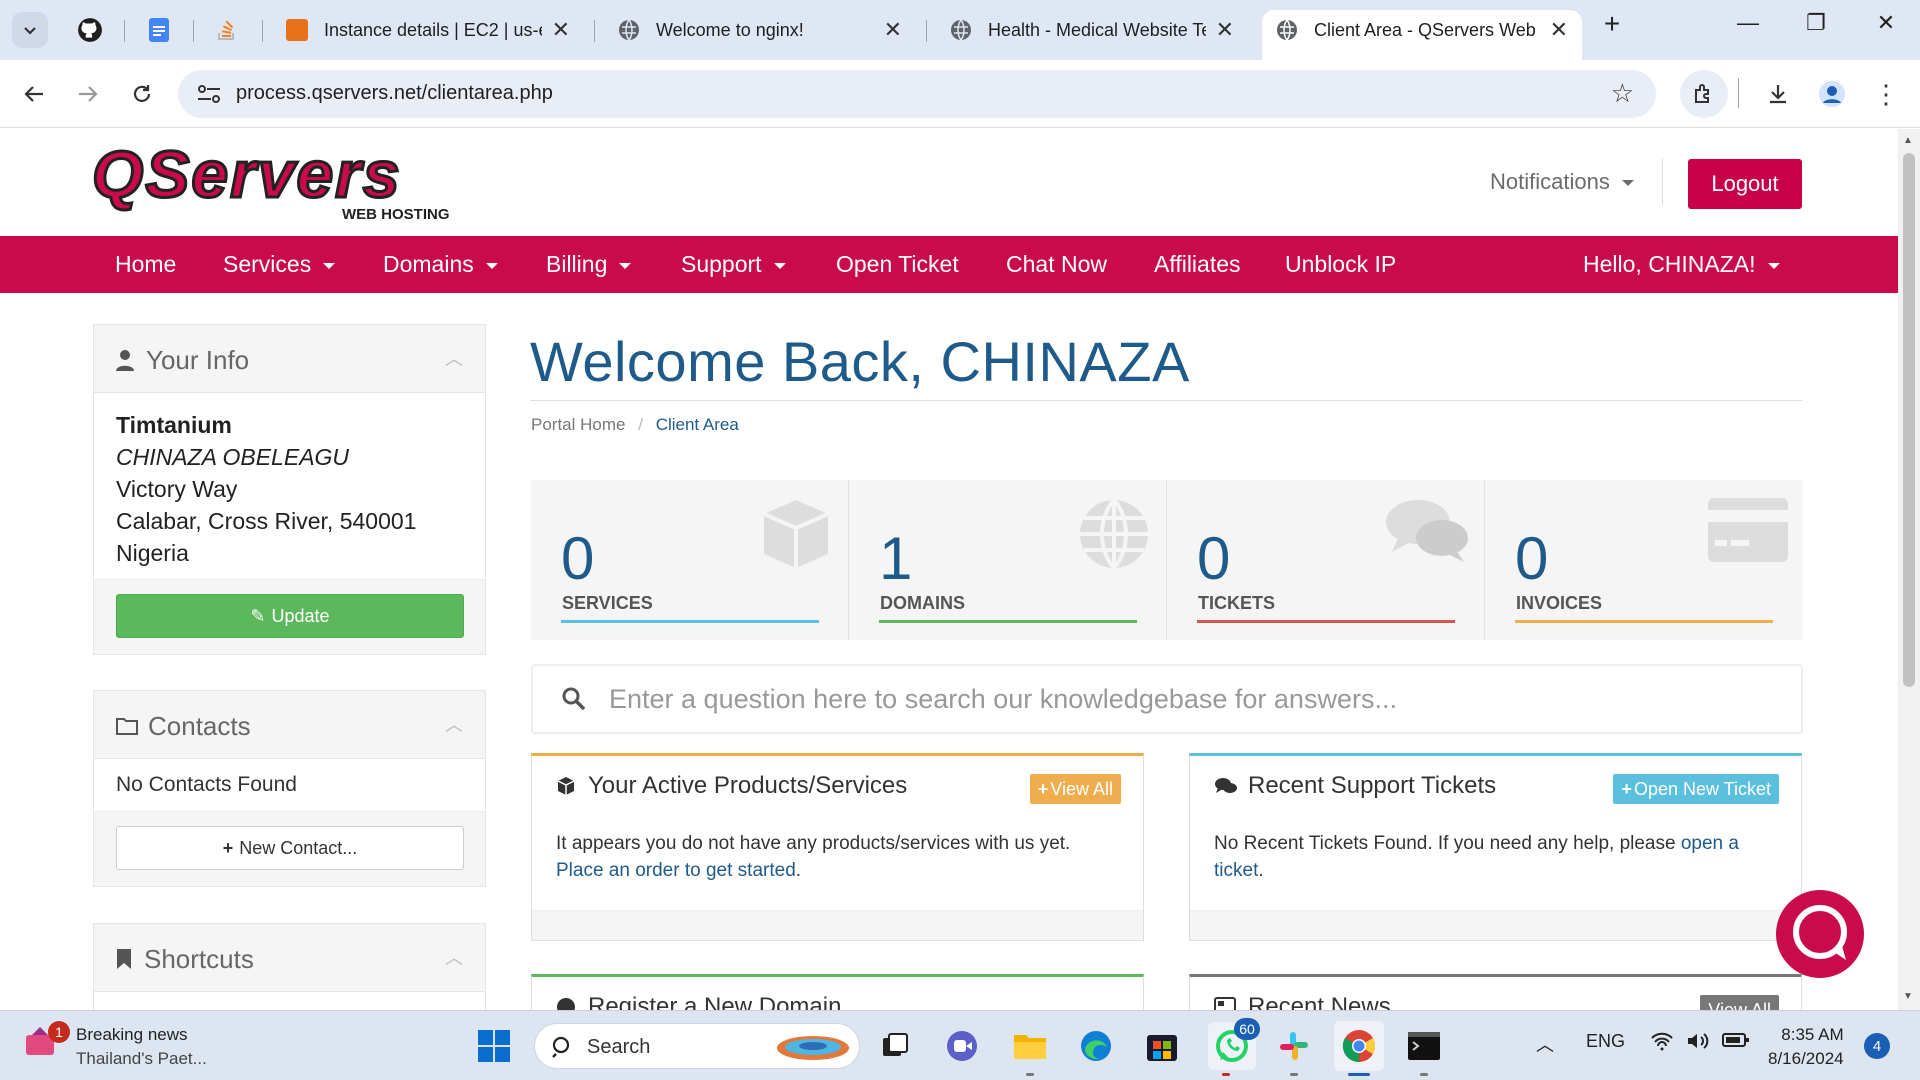 The height and width of the screenshot is (1080, 1920). Describe the element at coordinates (1745, 184) in the screenshot. I see `logout-button: Logout` at that location.